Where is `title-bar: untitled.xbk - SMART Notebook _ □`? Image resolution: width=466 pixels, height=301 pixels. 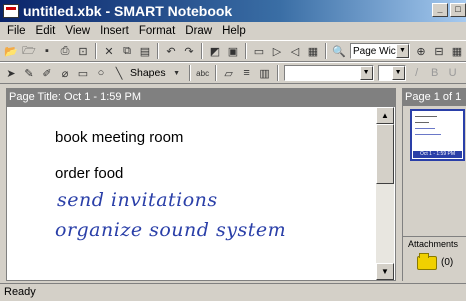
title-bar: untitled.xbk - SMART Notebook _ □ is located at coordinates (233, 11).